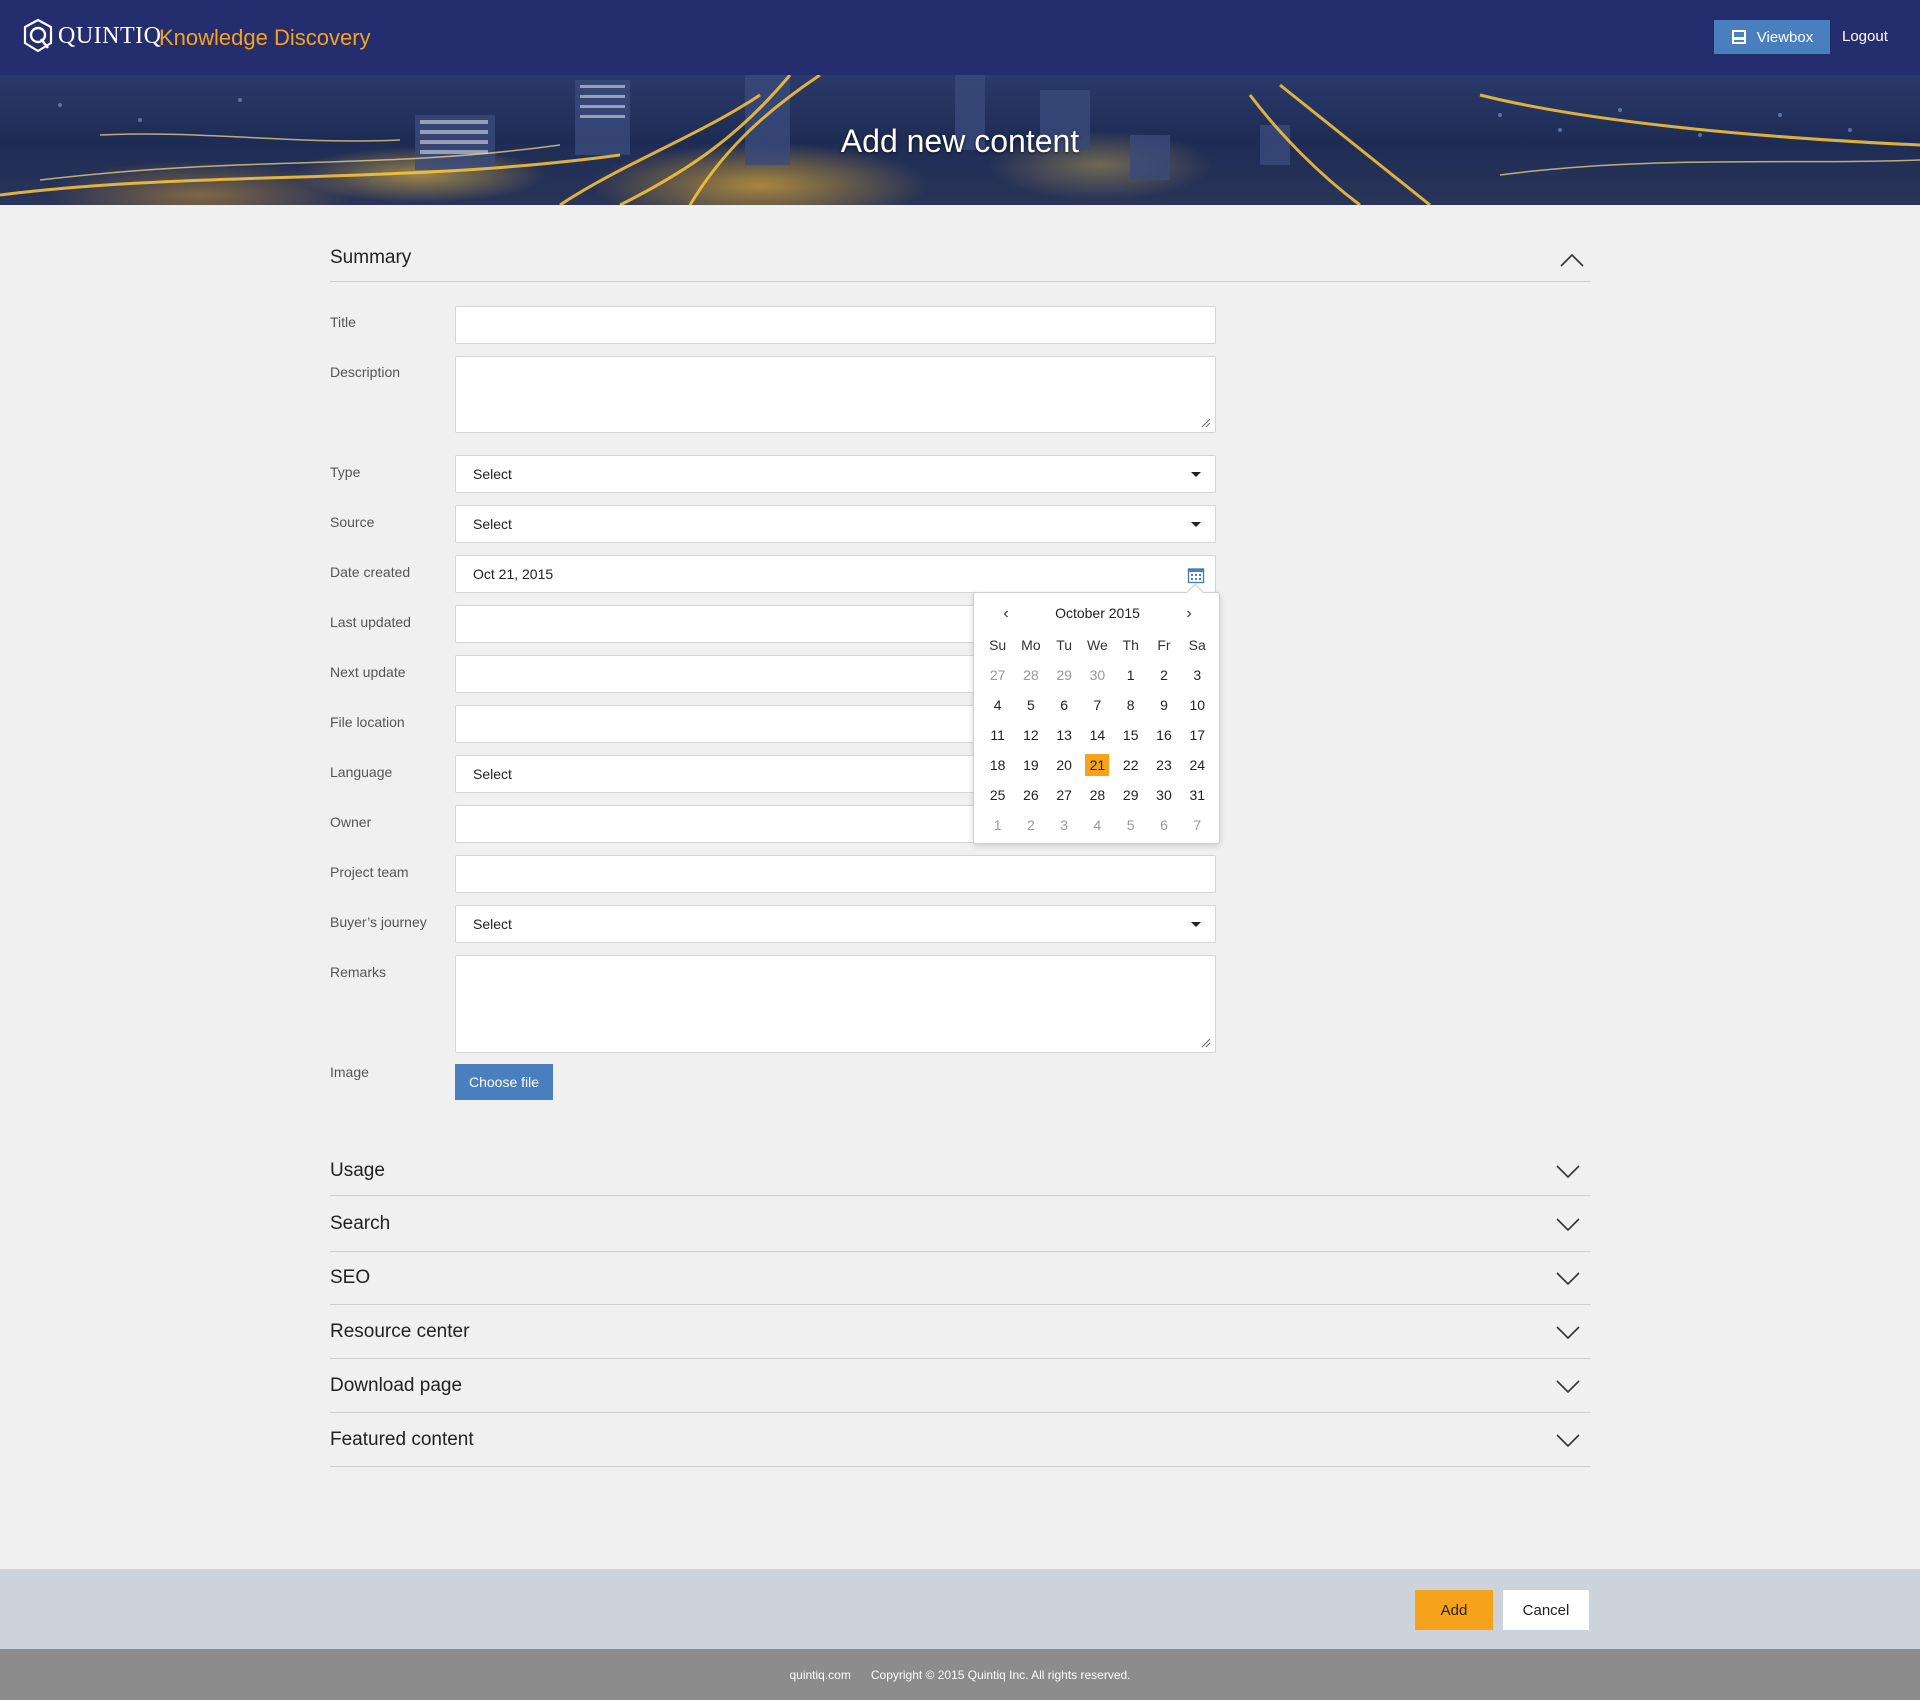  Describe the element at coordinates (351, 822) in the screenshot. I see `owner-label: Owner` at that location.